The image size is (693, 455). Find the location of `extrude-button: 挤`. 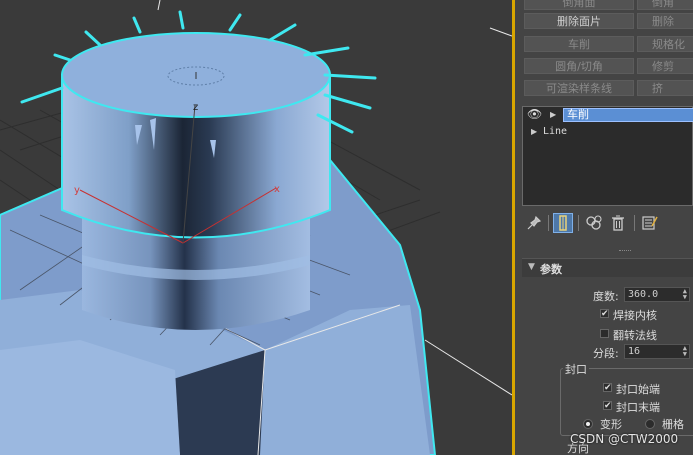

extrude-button: 挤 is located at coordinates (665, 88).